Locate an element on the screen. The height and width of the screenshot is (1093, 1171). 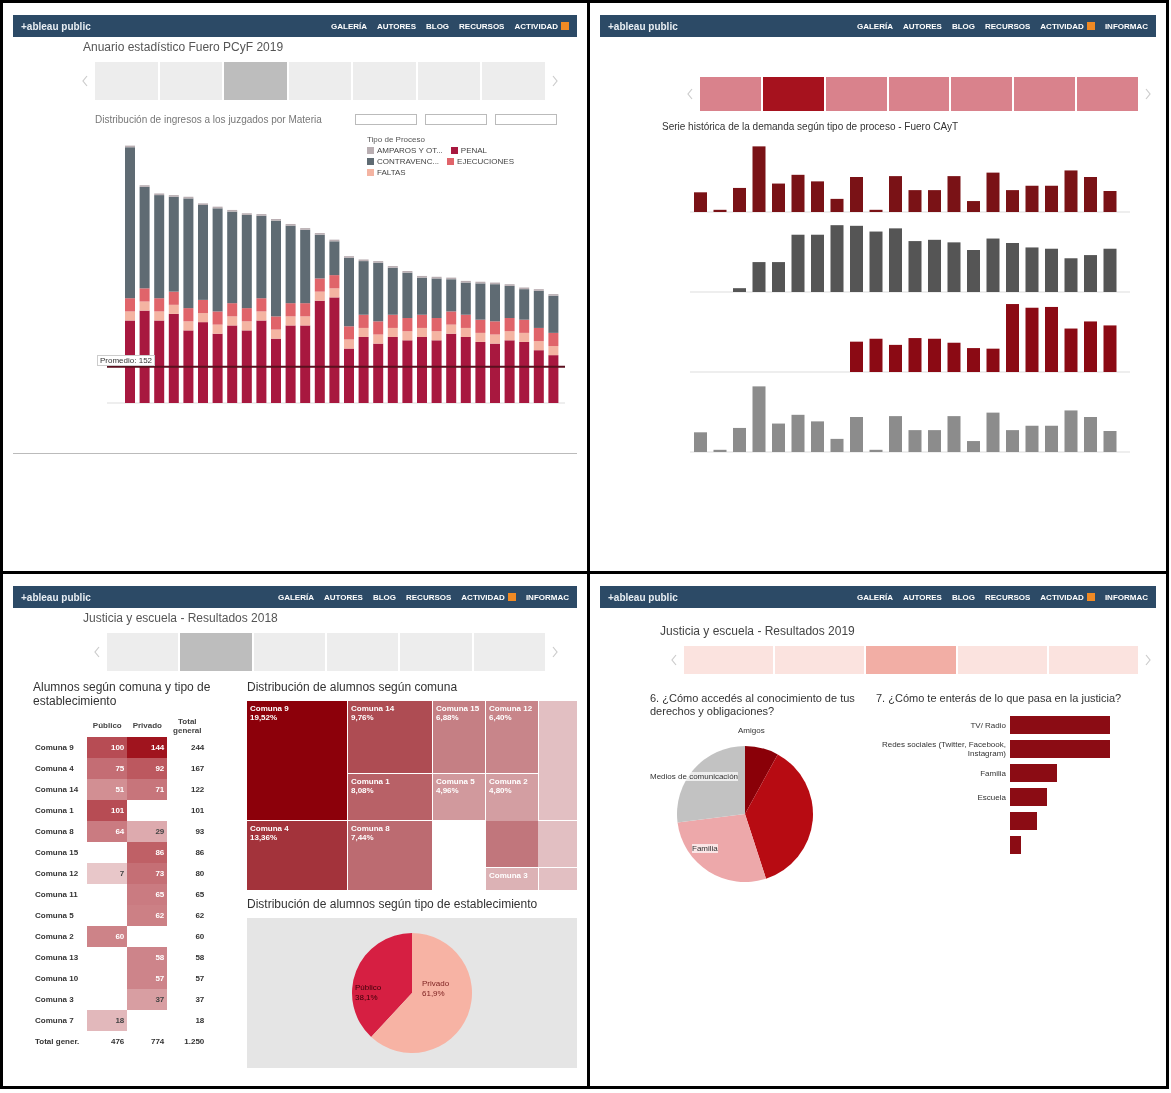
tile-label: Comuna 3 is located at coordinates (509, 875).